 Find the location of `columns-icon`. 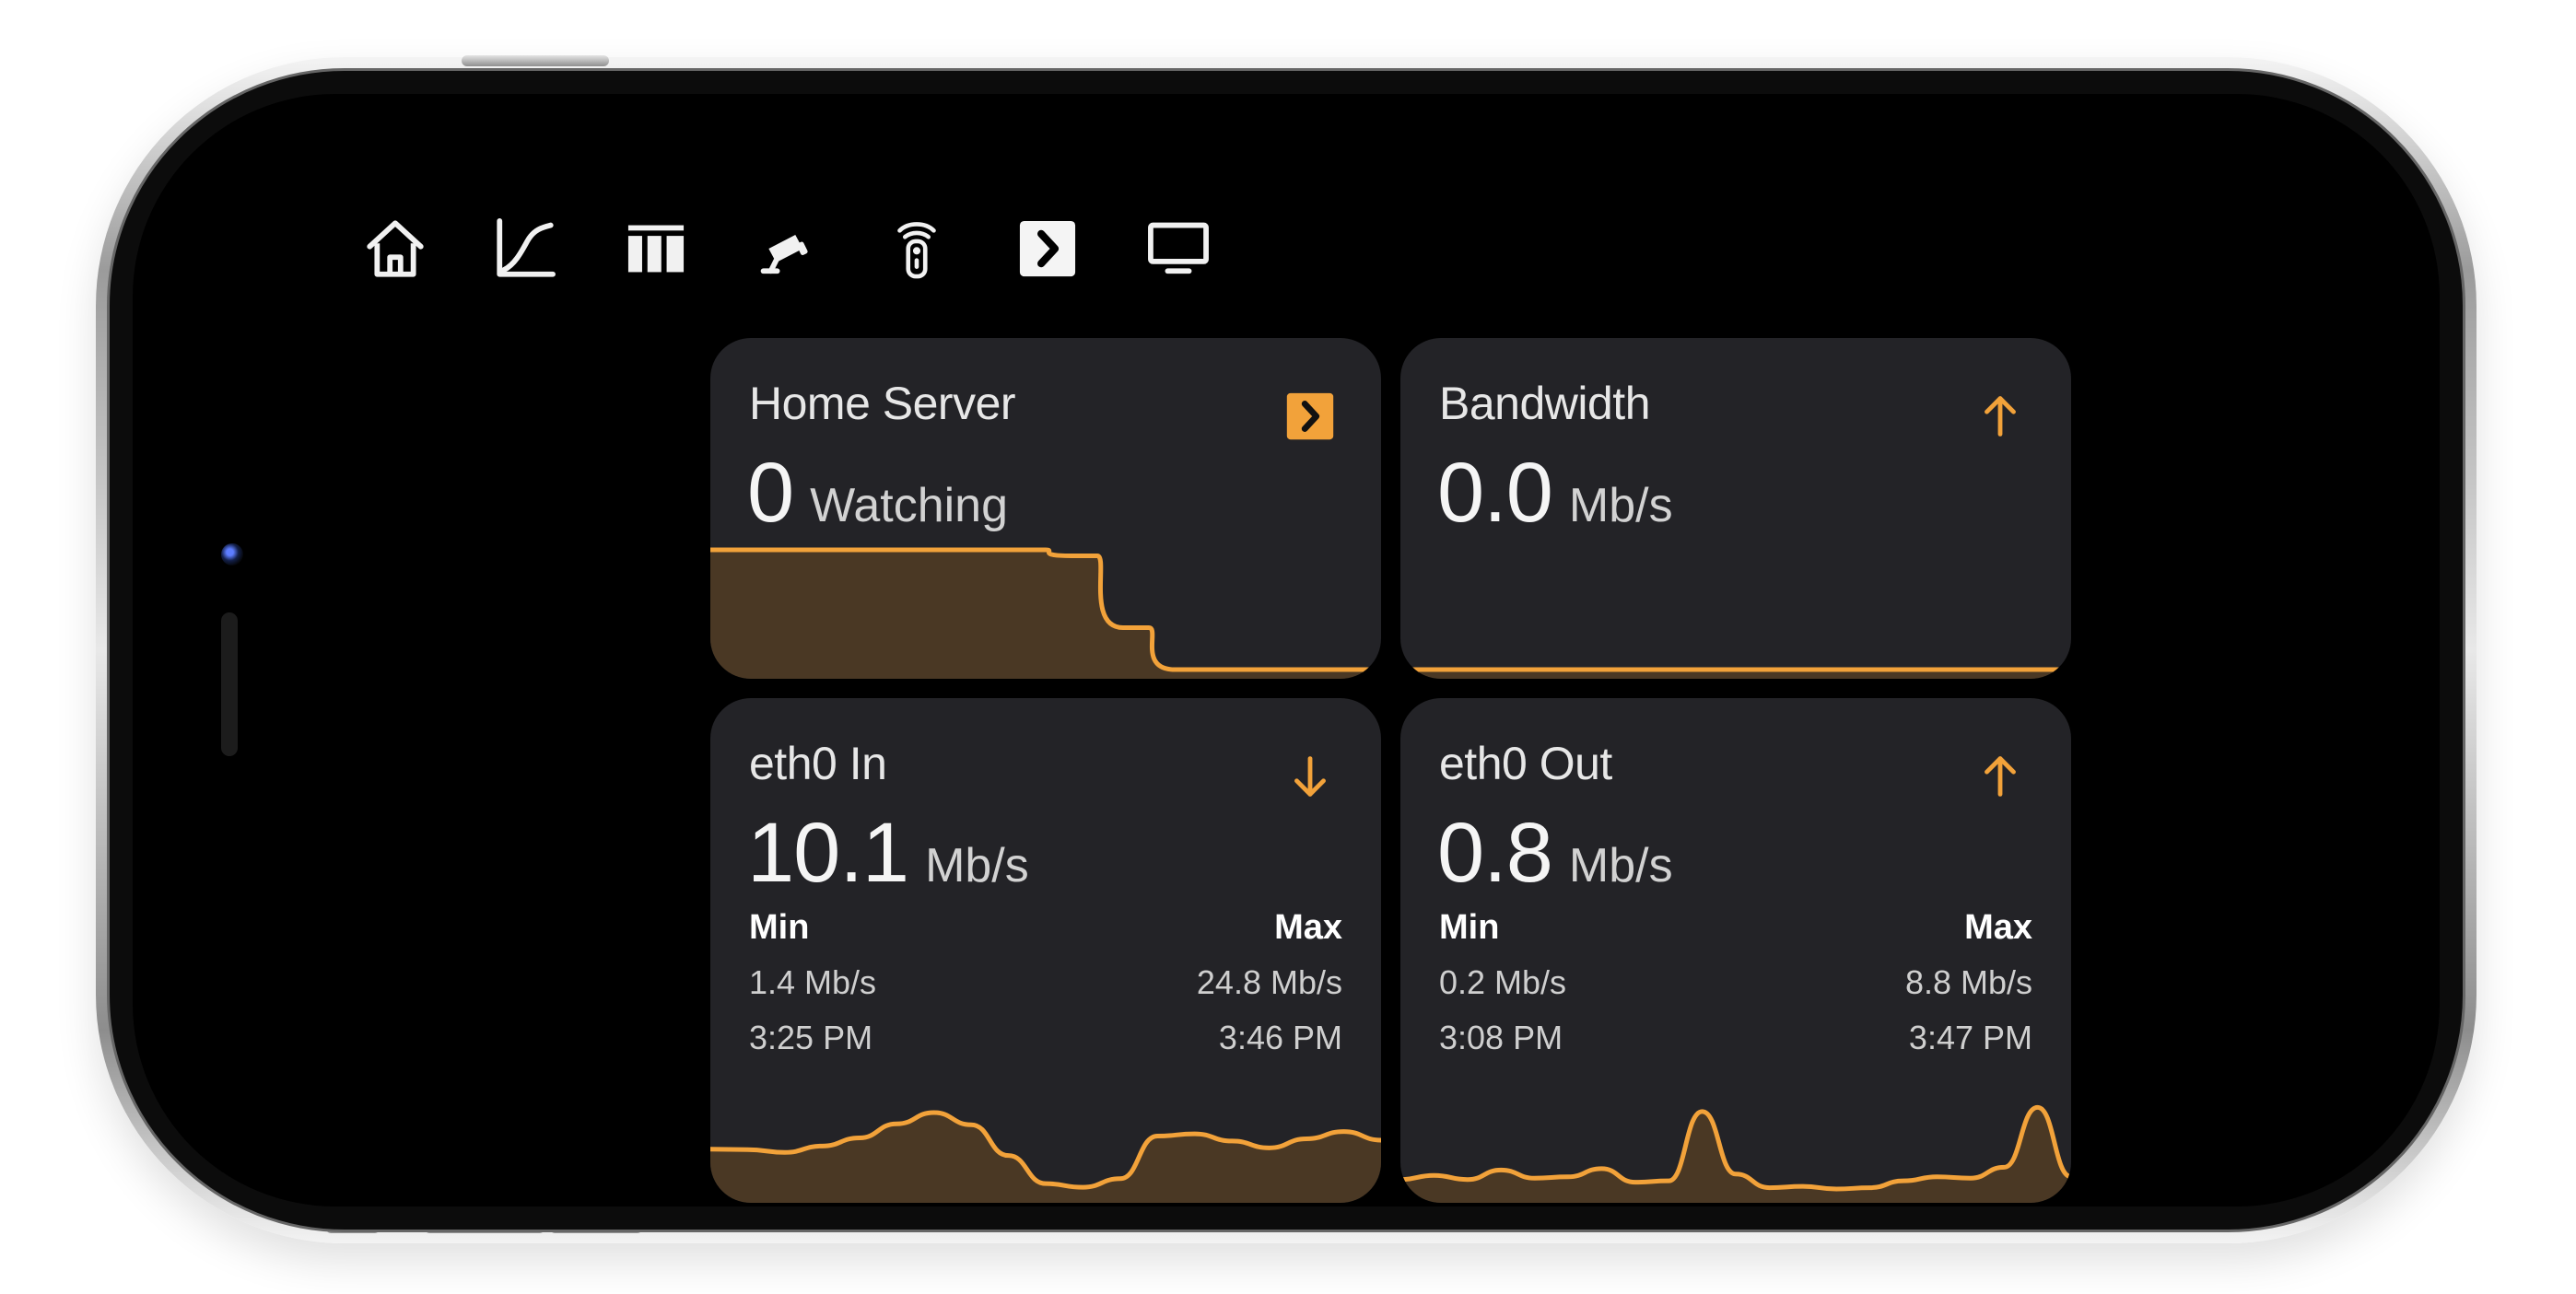

columns-icon is located at coordinates (656, 249).